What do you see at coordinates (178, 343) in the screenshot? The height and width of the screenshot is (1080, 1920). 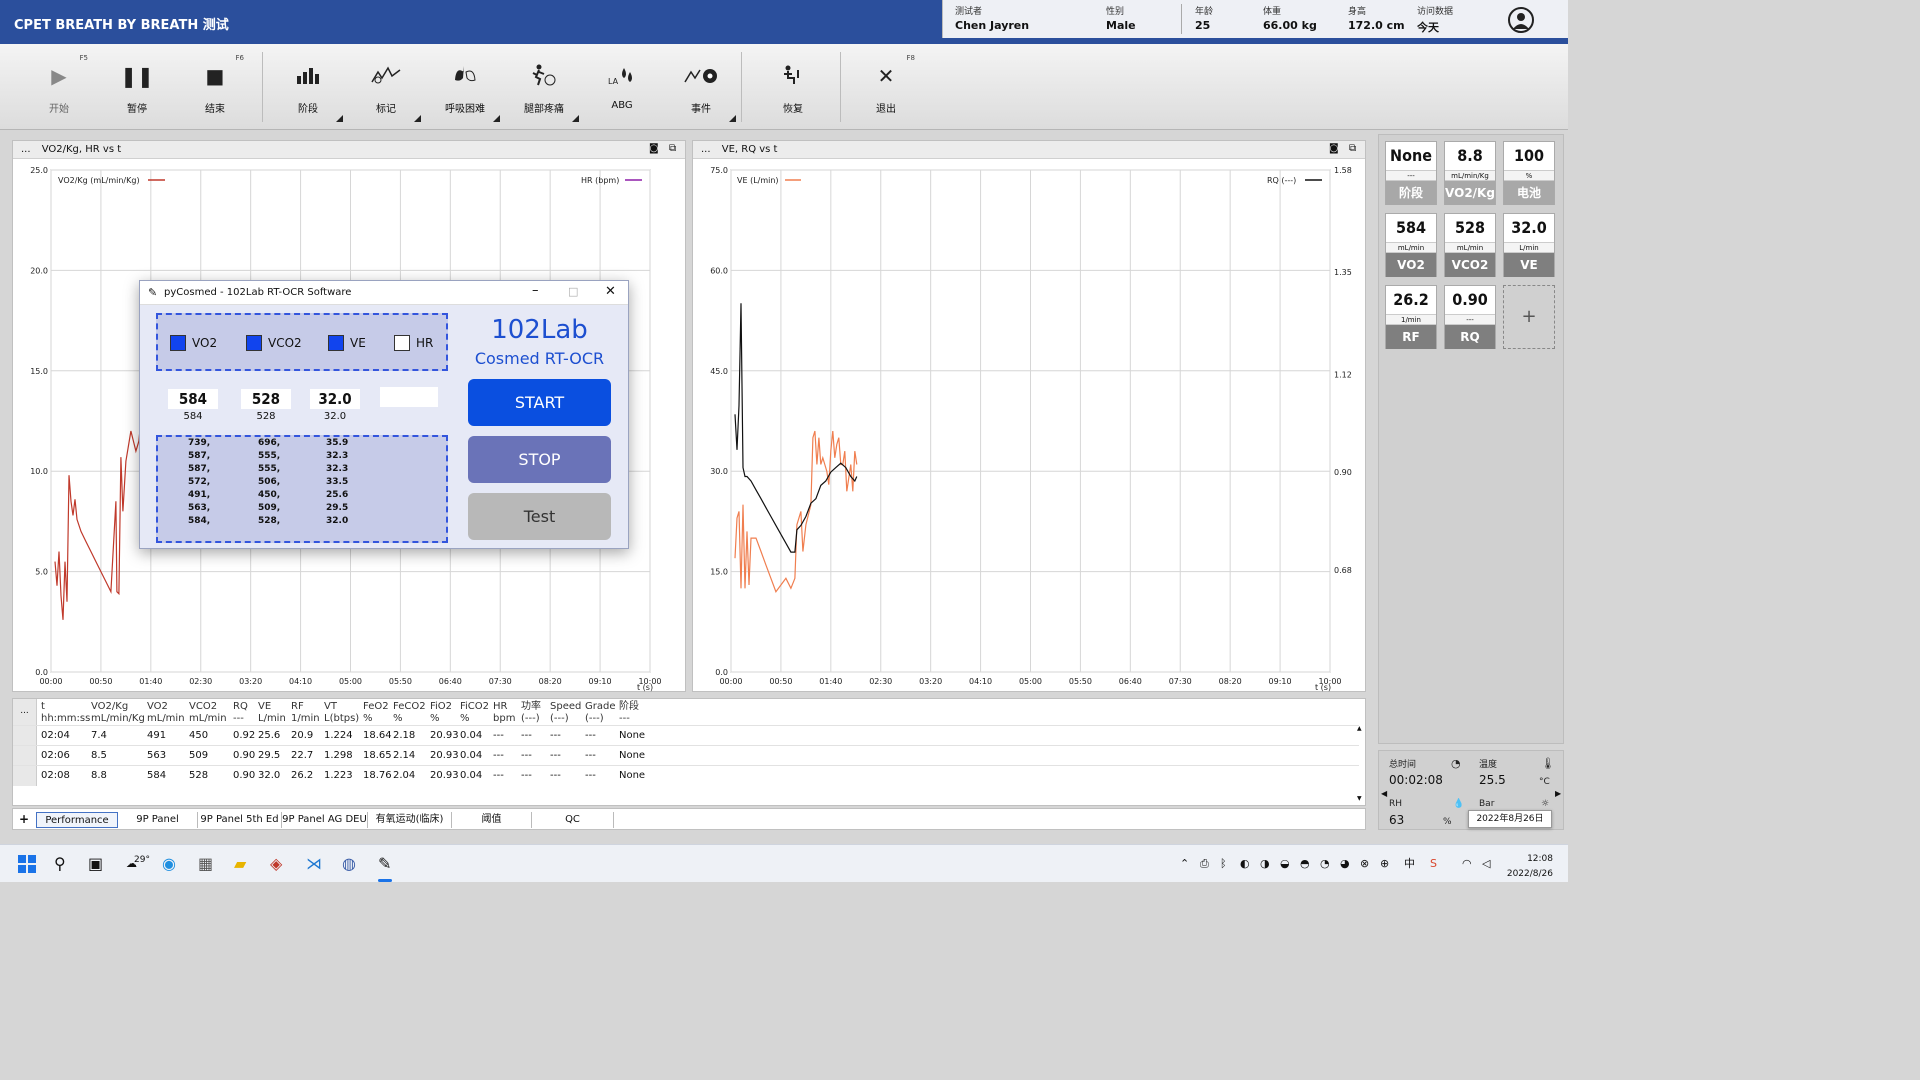 I see `checkbox-vo2` at bounding box center [178, 343].